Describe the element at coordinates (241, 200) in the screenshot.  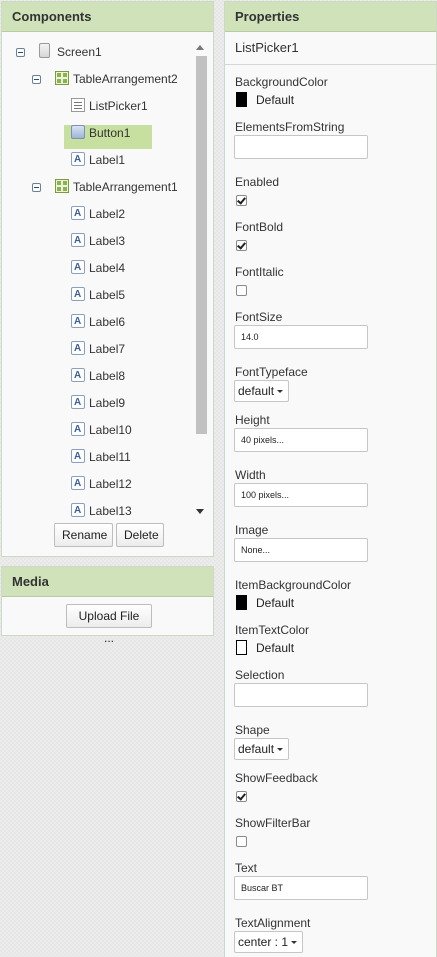
I see `enabled-checkbox` at that location.